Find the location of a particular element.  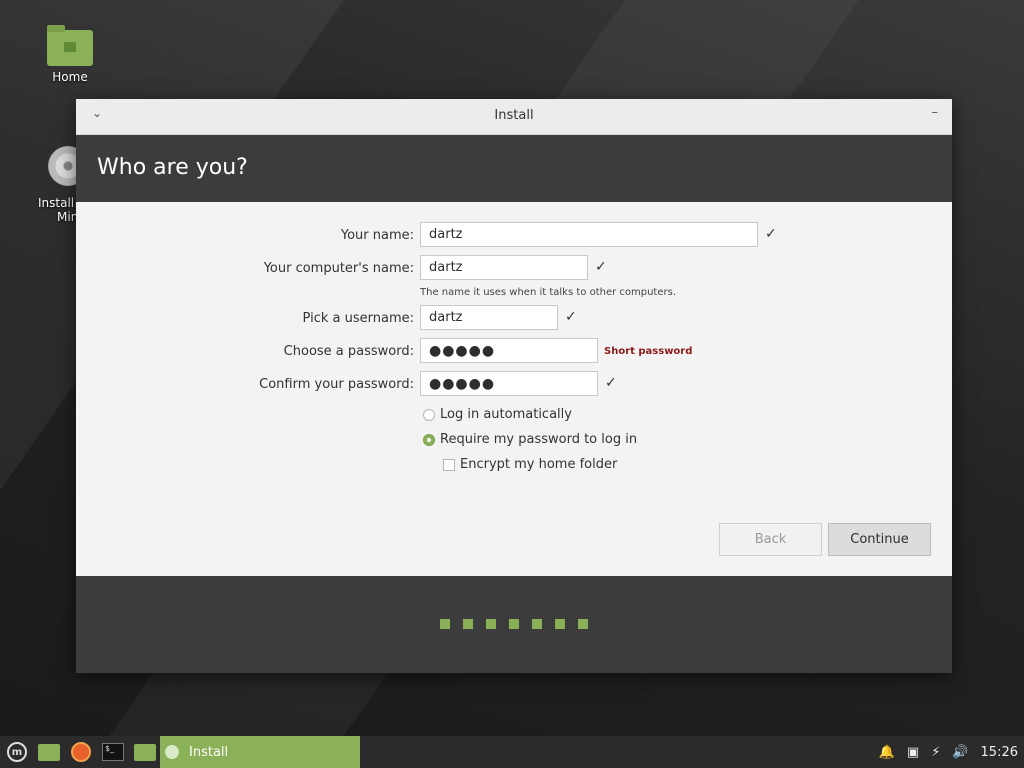

your-name-input: dartz is located at coordinates (589, 234).